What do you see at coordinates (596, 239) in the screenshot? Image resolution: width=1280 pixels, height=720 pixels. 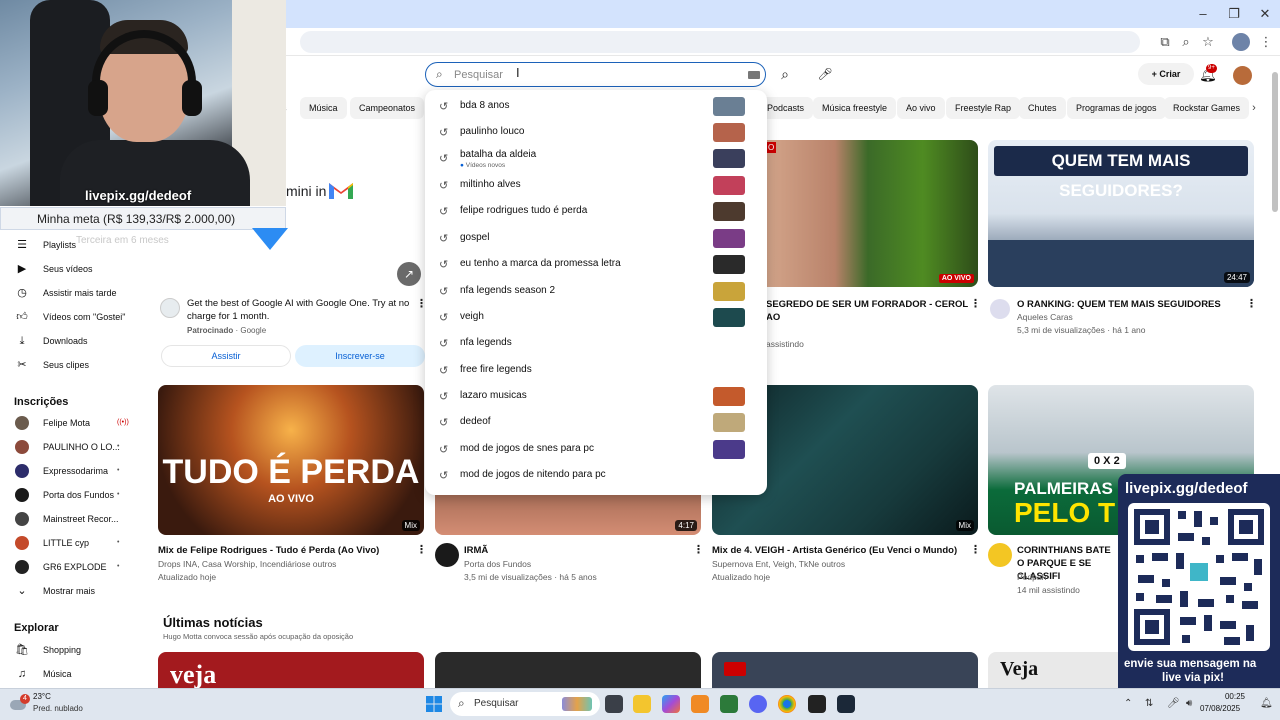 I see `suggestion-item: ↺ gospel` at bounding box center [596, 239].